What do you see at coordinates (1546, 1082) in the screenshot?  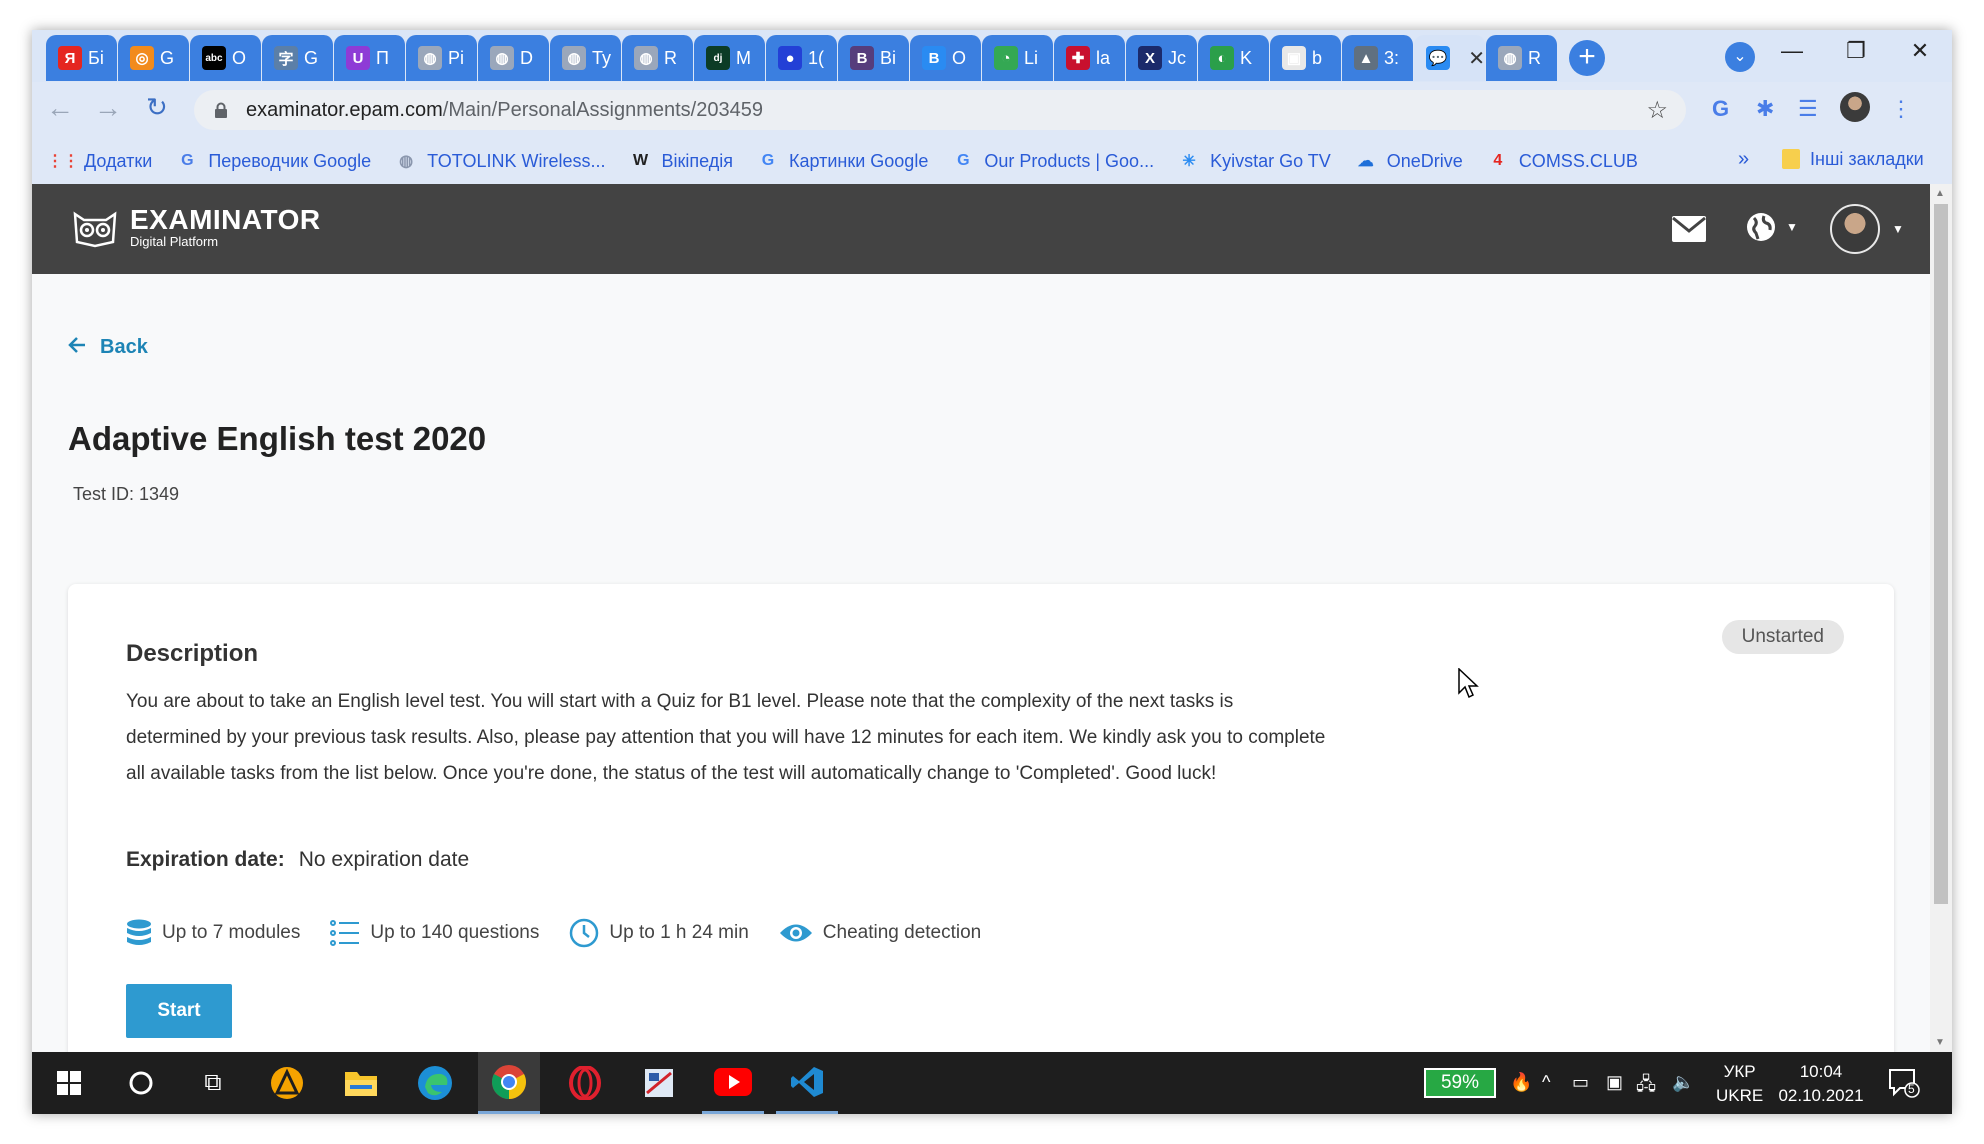 I see `chevron-up-icon: ^` at bounding box center [1546, 1082].